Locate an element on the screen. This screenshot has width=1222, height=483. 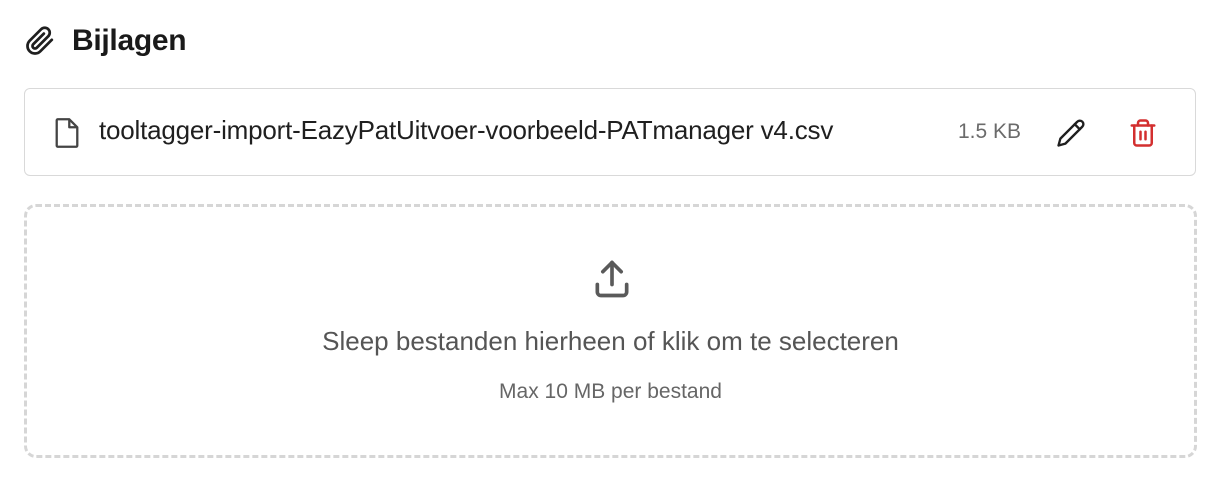
attachment-file-size: 1.5 KB is located at coordinates (990, 131).